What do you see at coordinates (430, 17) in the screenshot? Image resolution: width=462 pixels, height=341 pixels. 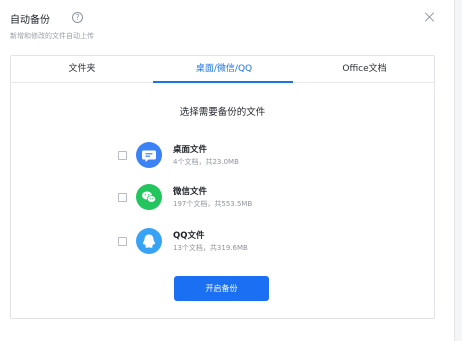 I see `close-icon` at bounding box center [430, 17].